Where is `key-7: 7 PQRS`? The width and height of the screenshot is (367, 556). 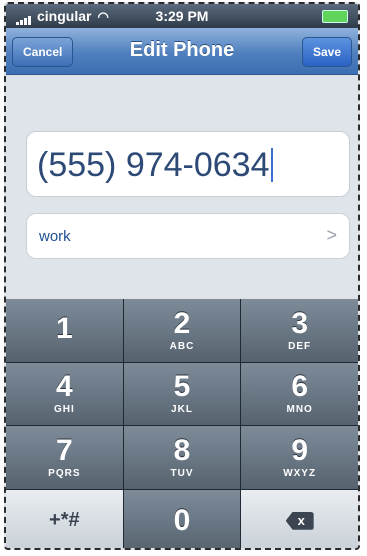
key-7: 7 PQRS is located at coordinates (64, 457).